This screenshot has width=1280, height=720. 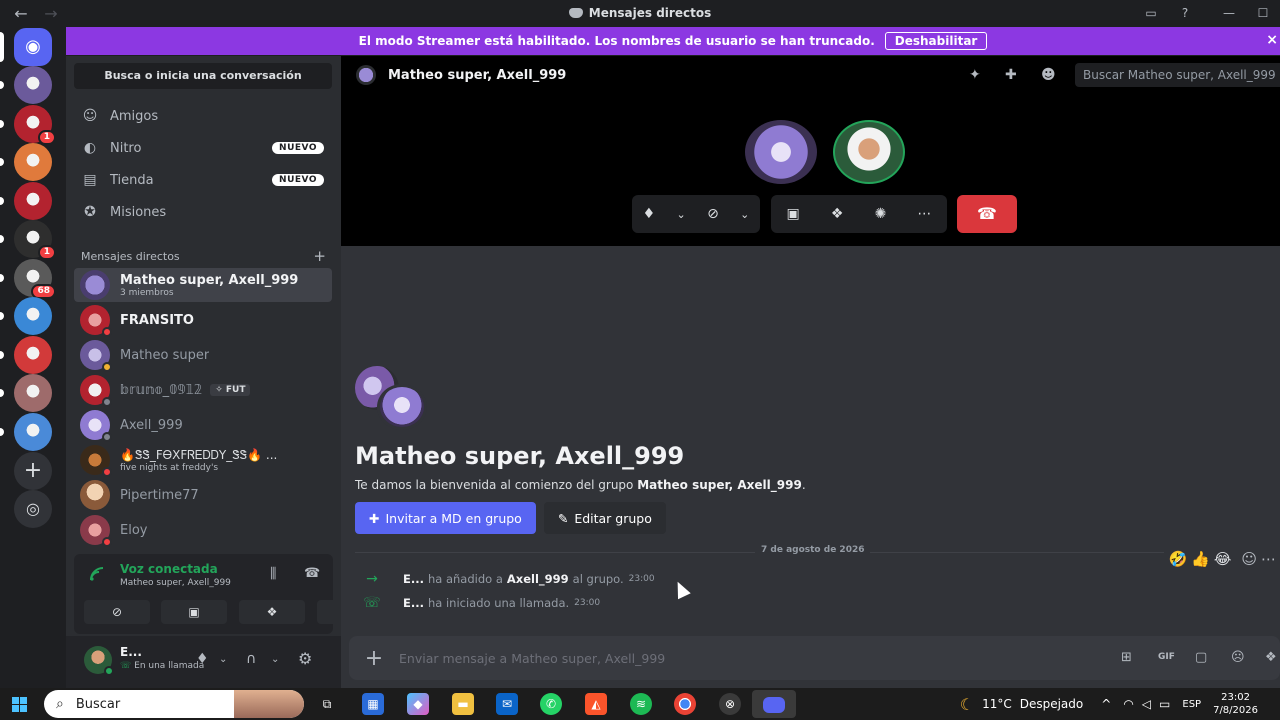 I want to click on spotify-icon: ≋, so click(x=641, y=704).